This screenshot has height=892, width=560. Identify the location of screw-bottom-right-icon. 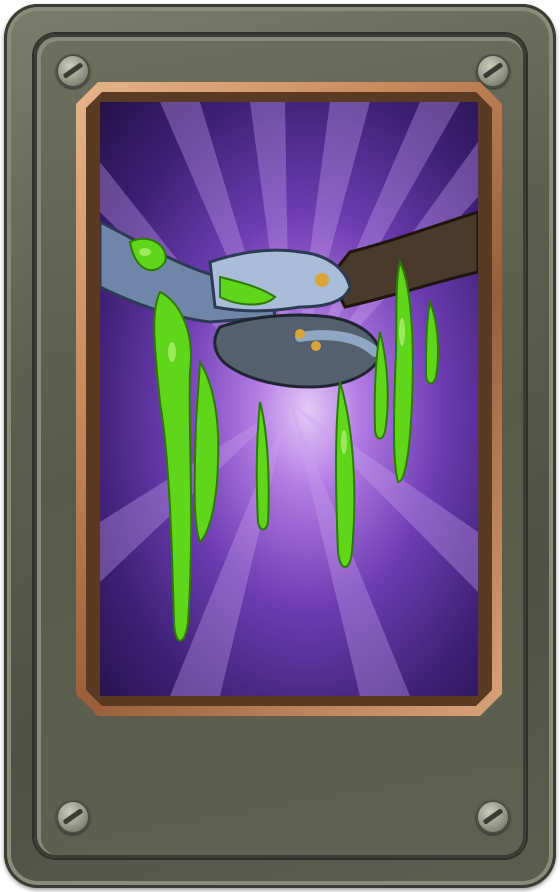
(493, 817).